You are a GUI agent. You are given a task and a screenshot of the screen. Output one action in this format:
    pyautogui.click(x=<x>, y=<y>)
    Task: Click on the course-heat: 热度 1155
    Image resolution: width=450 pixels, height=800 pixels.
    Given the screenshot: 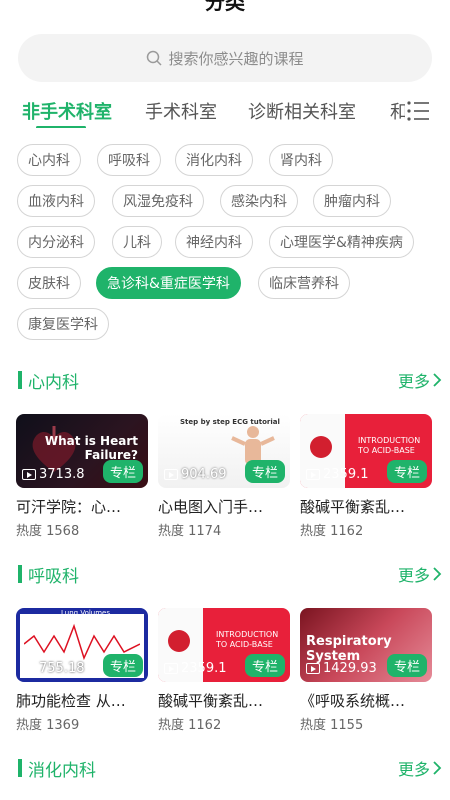 What is the action you would take?
    pyautogui.click(x=332, y=725)
    